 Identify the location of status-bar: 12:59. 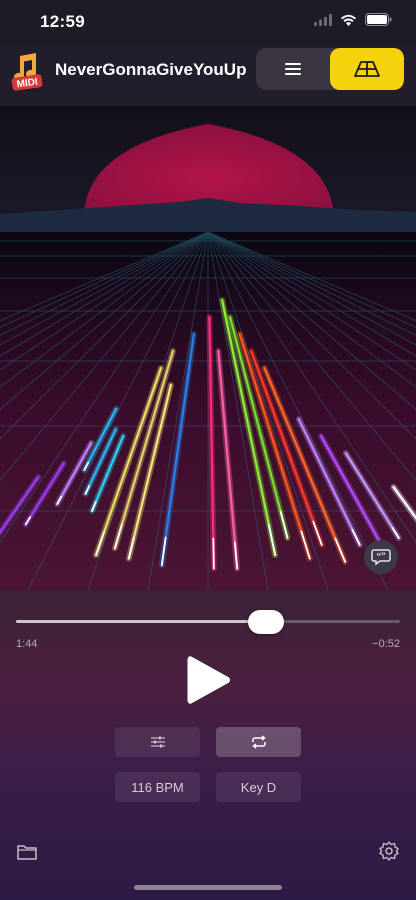
(208, 22).